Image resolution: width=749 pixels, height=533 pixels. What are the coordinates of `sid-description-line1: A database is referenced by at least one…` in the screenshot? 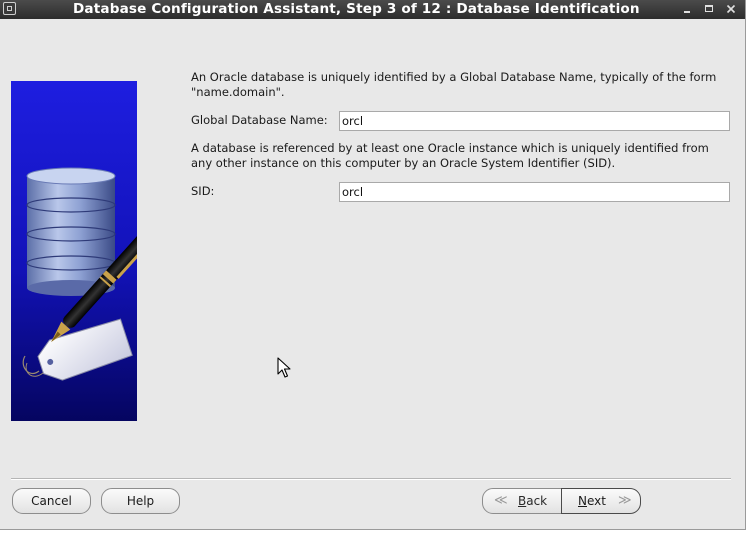 It's located at (450, 148).